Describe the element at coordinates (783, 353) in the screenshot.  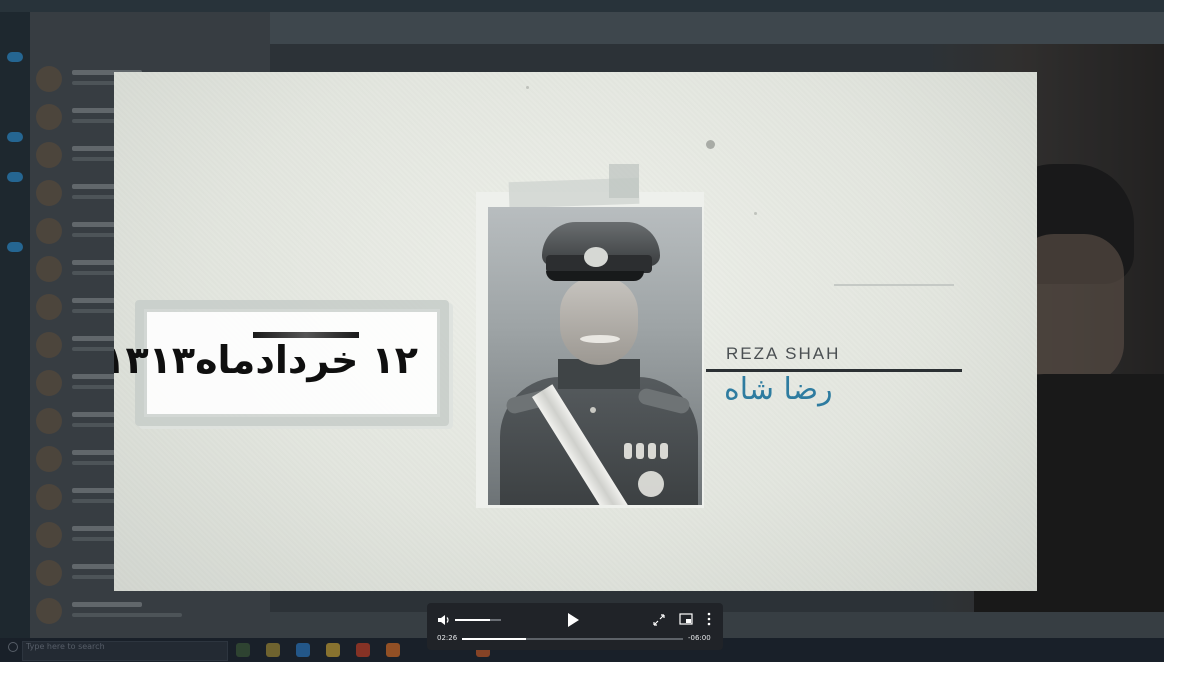
I see `name-english: REZA SHAH` at that location.